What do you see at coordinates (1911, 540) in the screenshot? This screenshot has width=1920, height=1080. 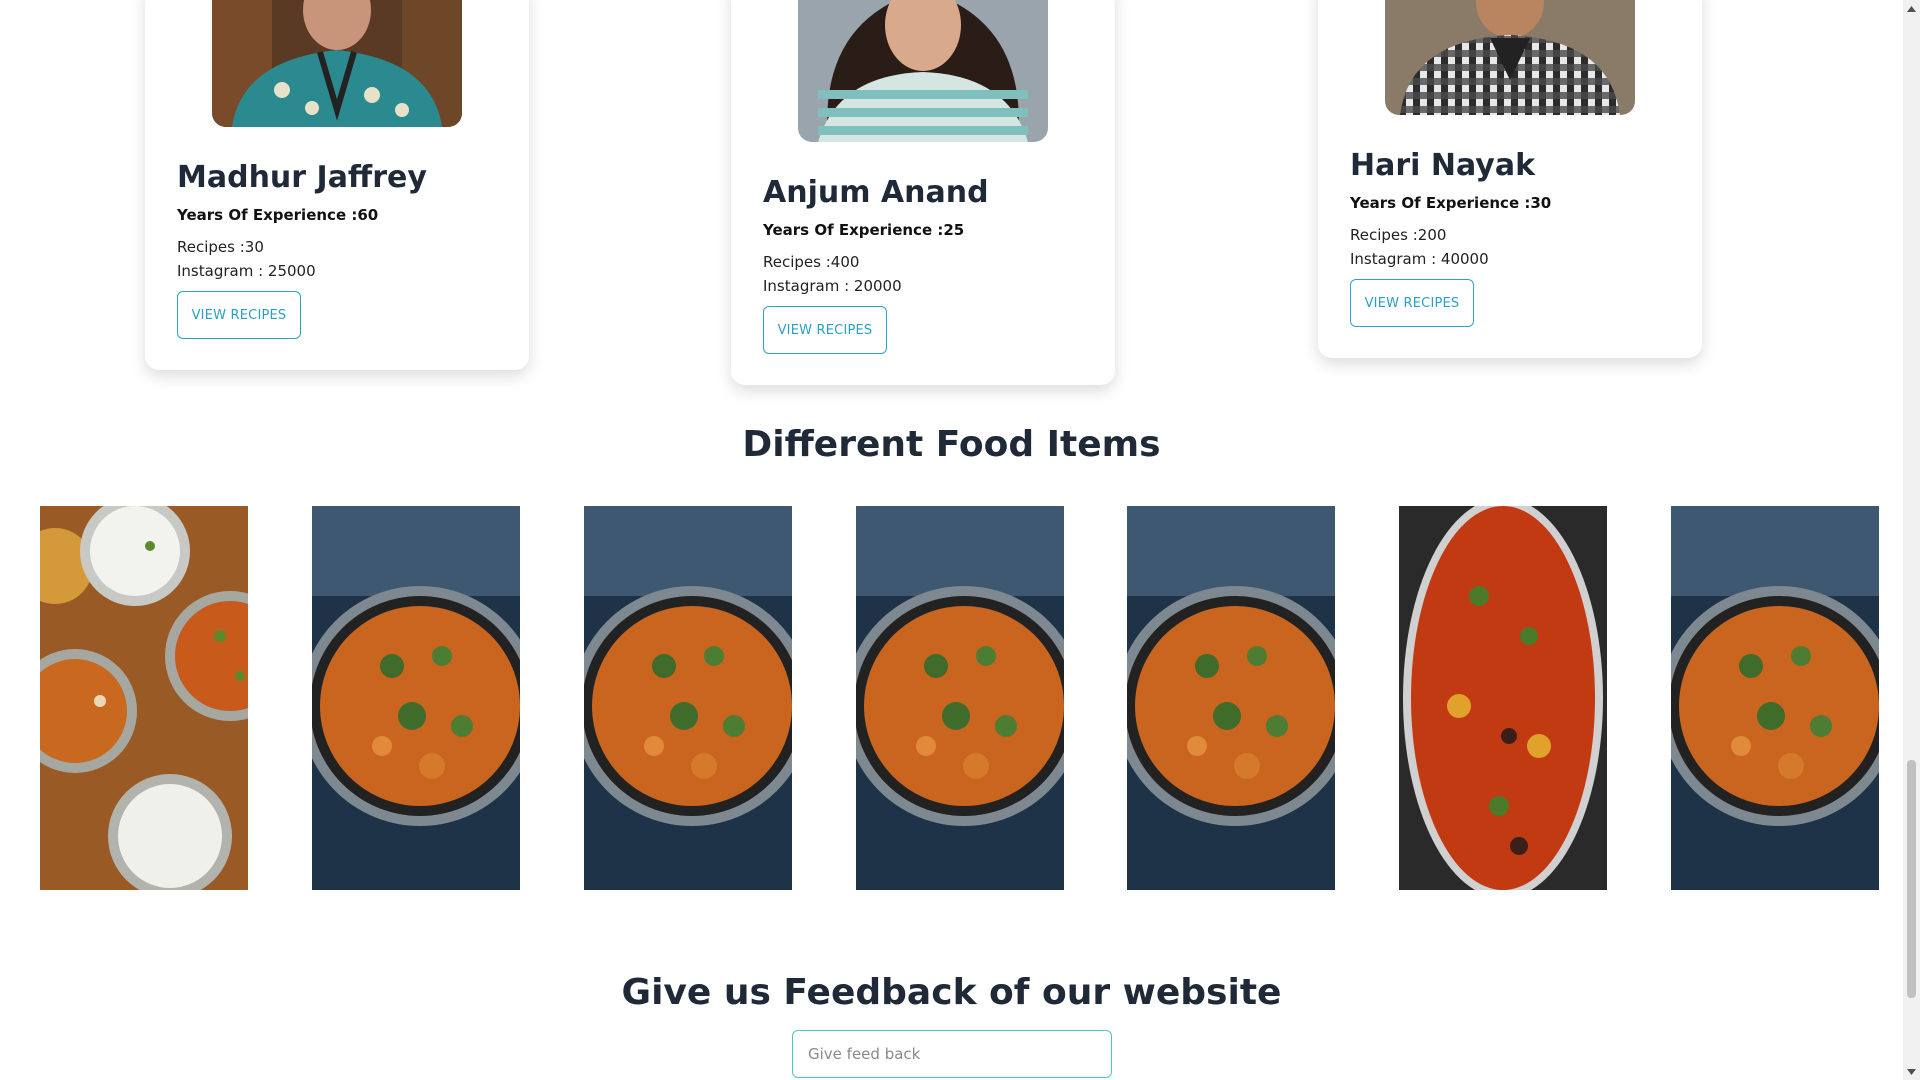 I see `page-scrollbar` at bounding box center [1911, 540].